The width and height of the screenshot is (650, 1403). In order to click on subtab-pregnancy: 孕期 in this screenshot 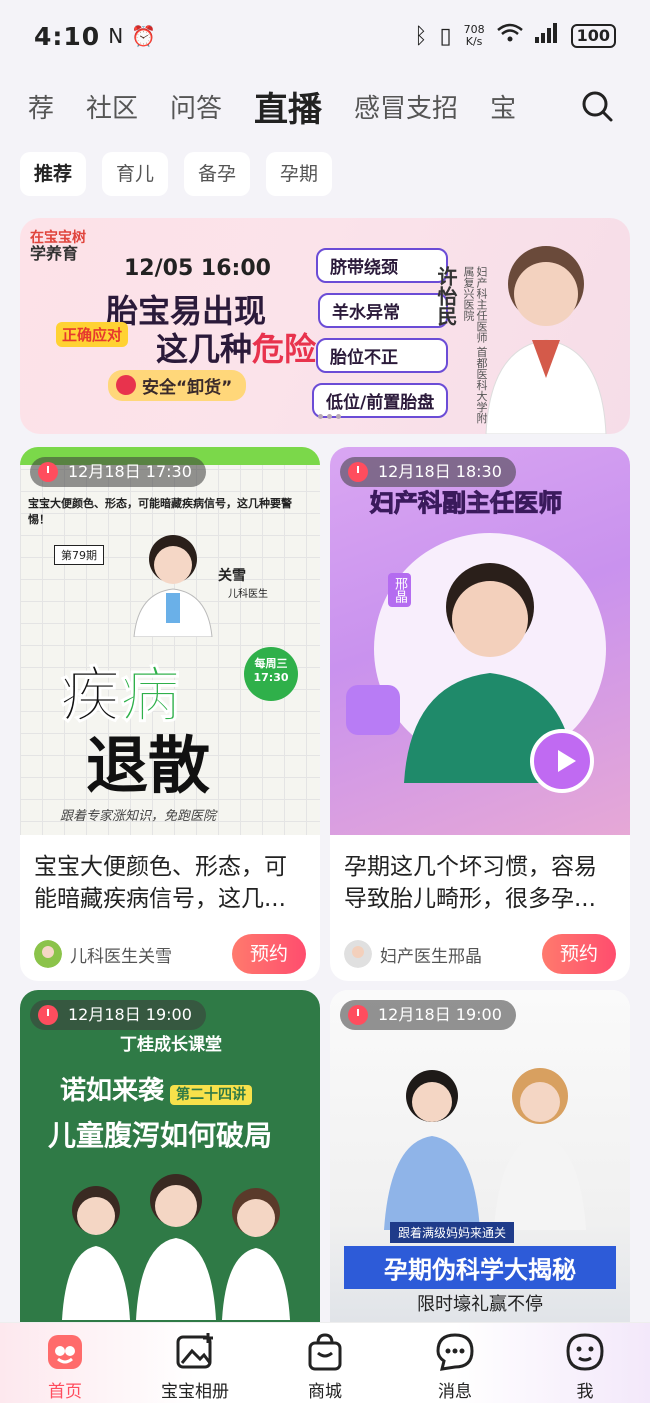, I will do `click(299, 174)`.